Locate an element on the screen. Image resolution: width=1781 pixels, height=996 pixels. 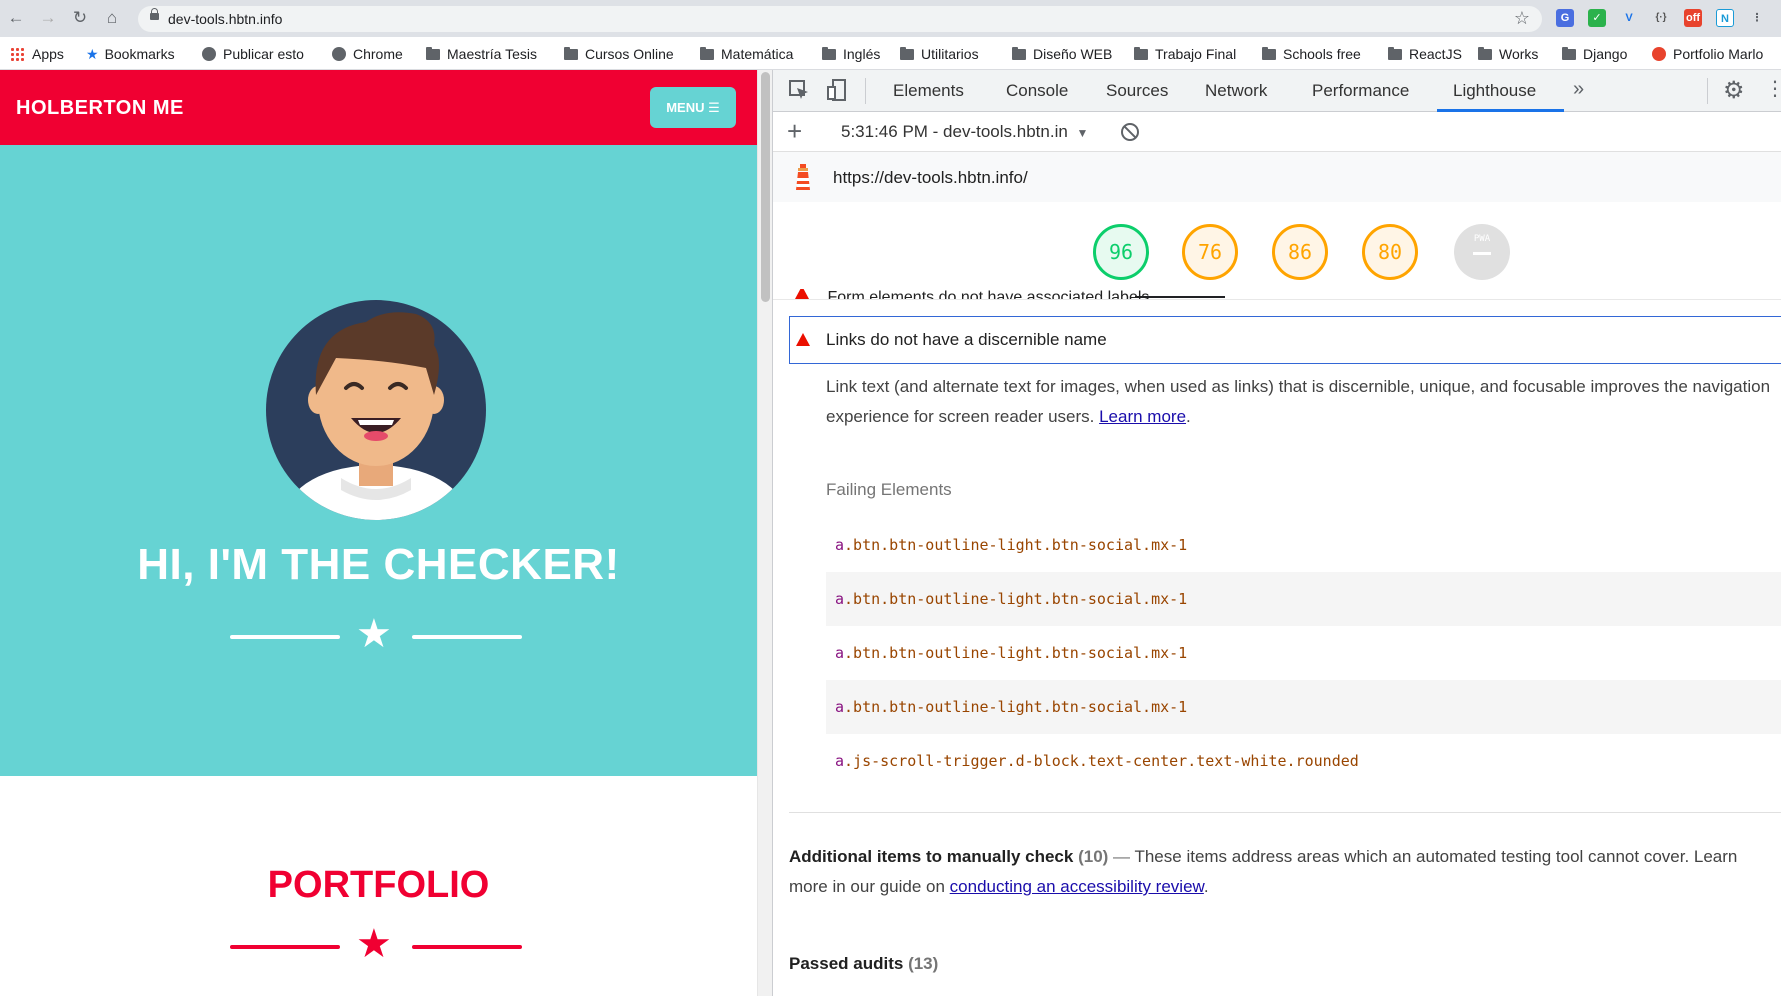
pwa-label: PWA is located at coordinates (1482, 239).